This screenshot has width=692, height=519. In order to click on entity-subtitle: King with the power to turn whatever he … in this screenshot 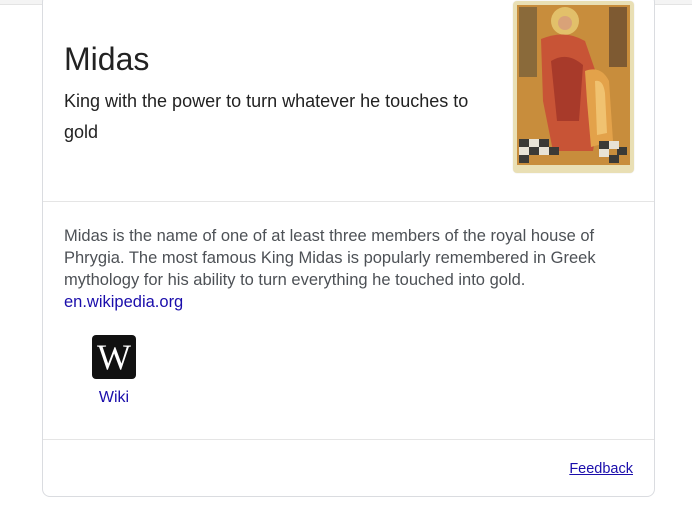, I will do `click(266, 116)`.